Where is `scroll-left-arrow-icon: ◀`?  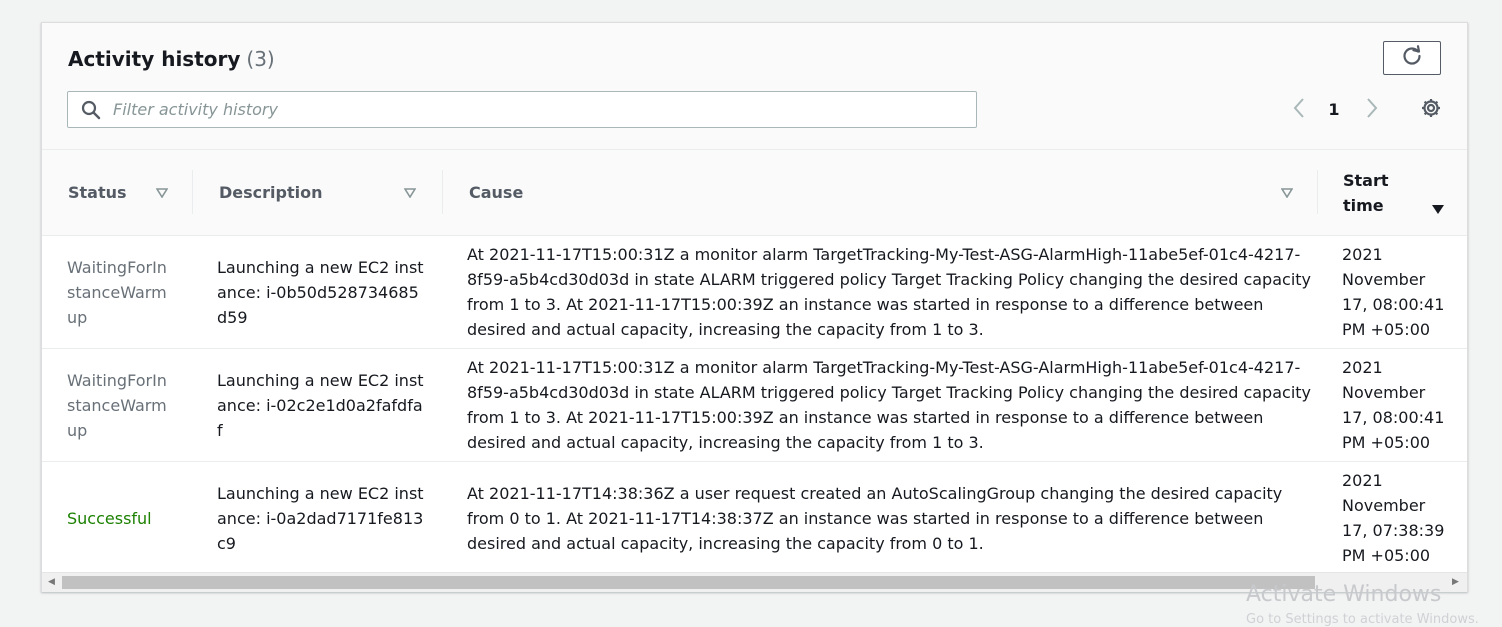 scroll-left-arrow-icon: ◀ is located at coordinates (51, 582).